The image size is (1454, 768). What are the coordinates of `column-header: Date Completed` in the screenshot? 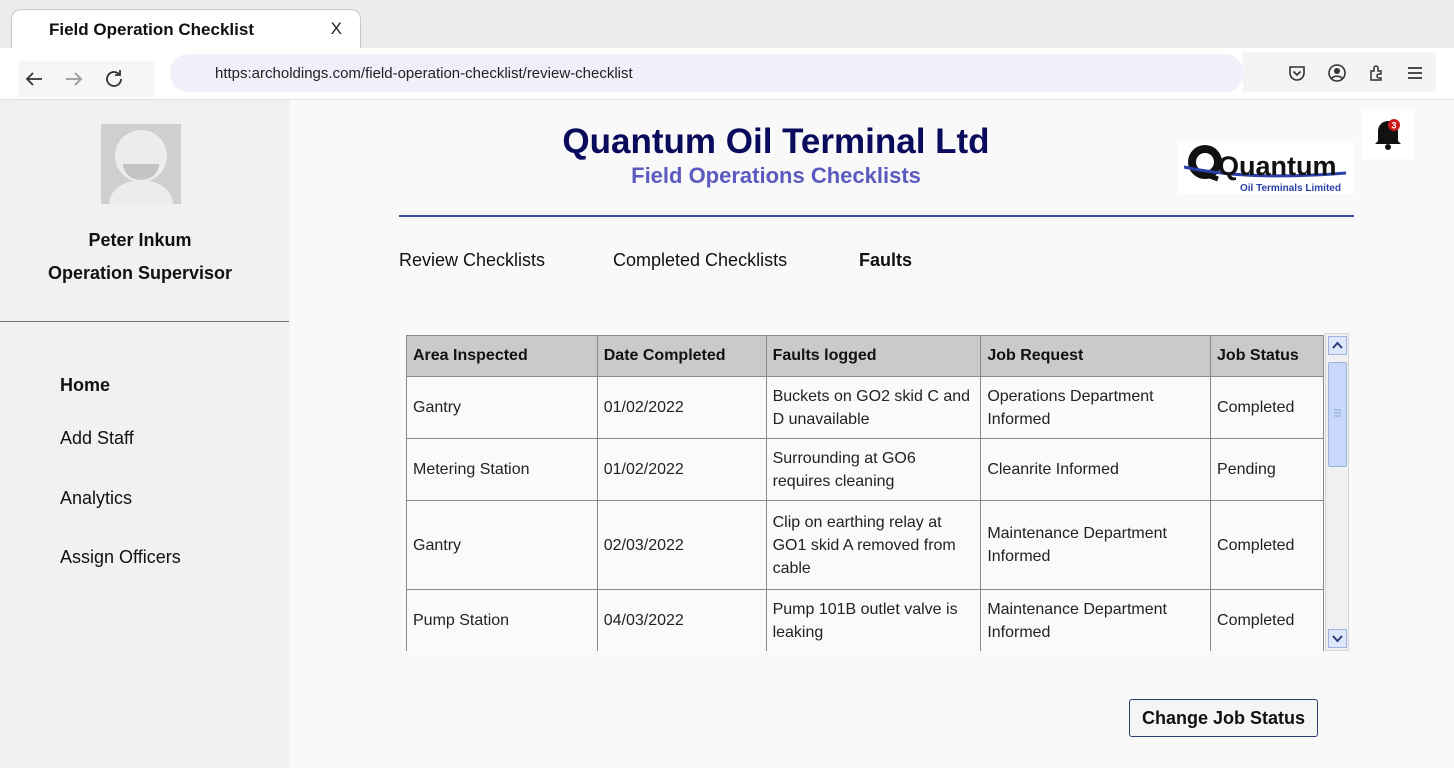 It's located at (681, 356).